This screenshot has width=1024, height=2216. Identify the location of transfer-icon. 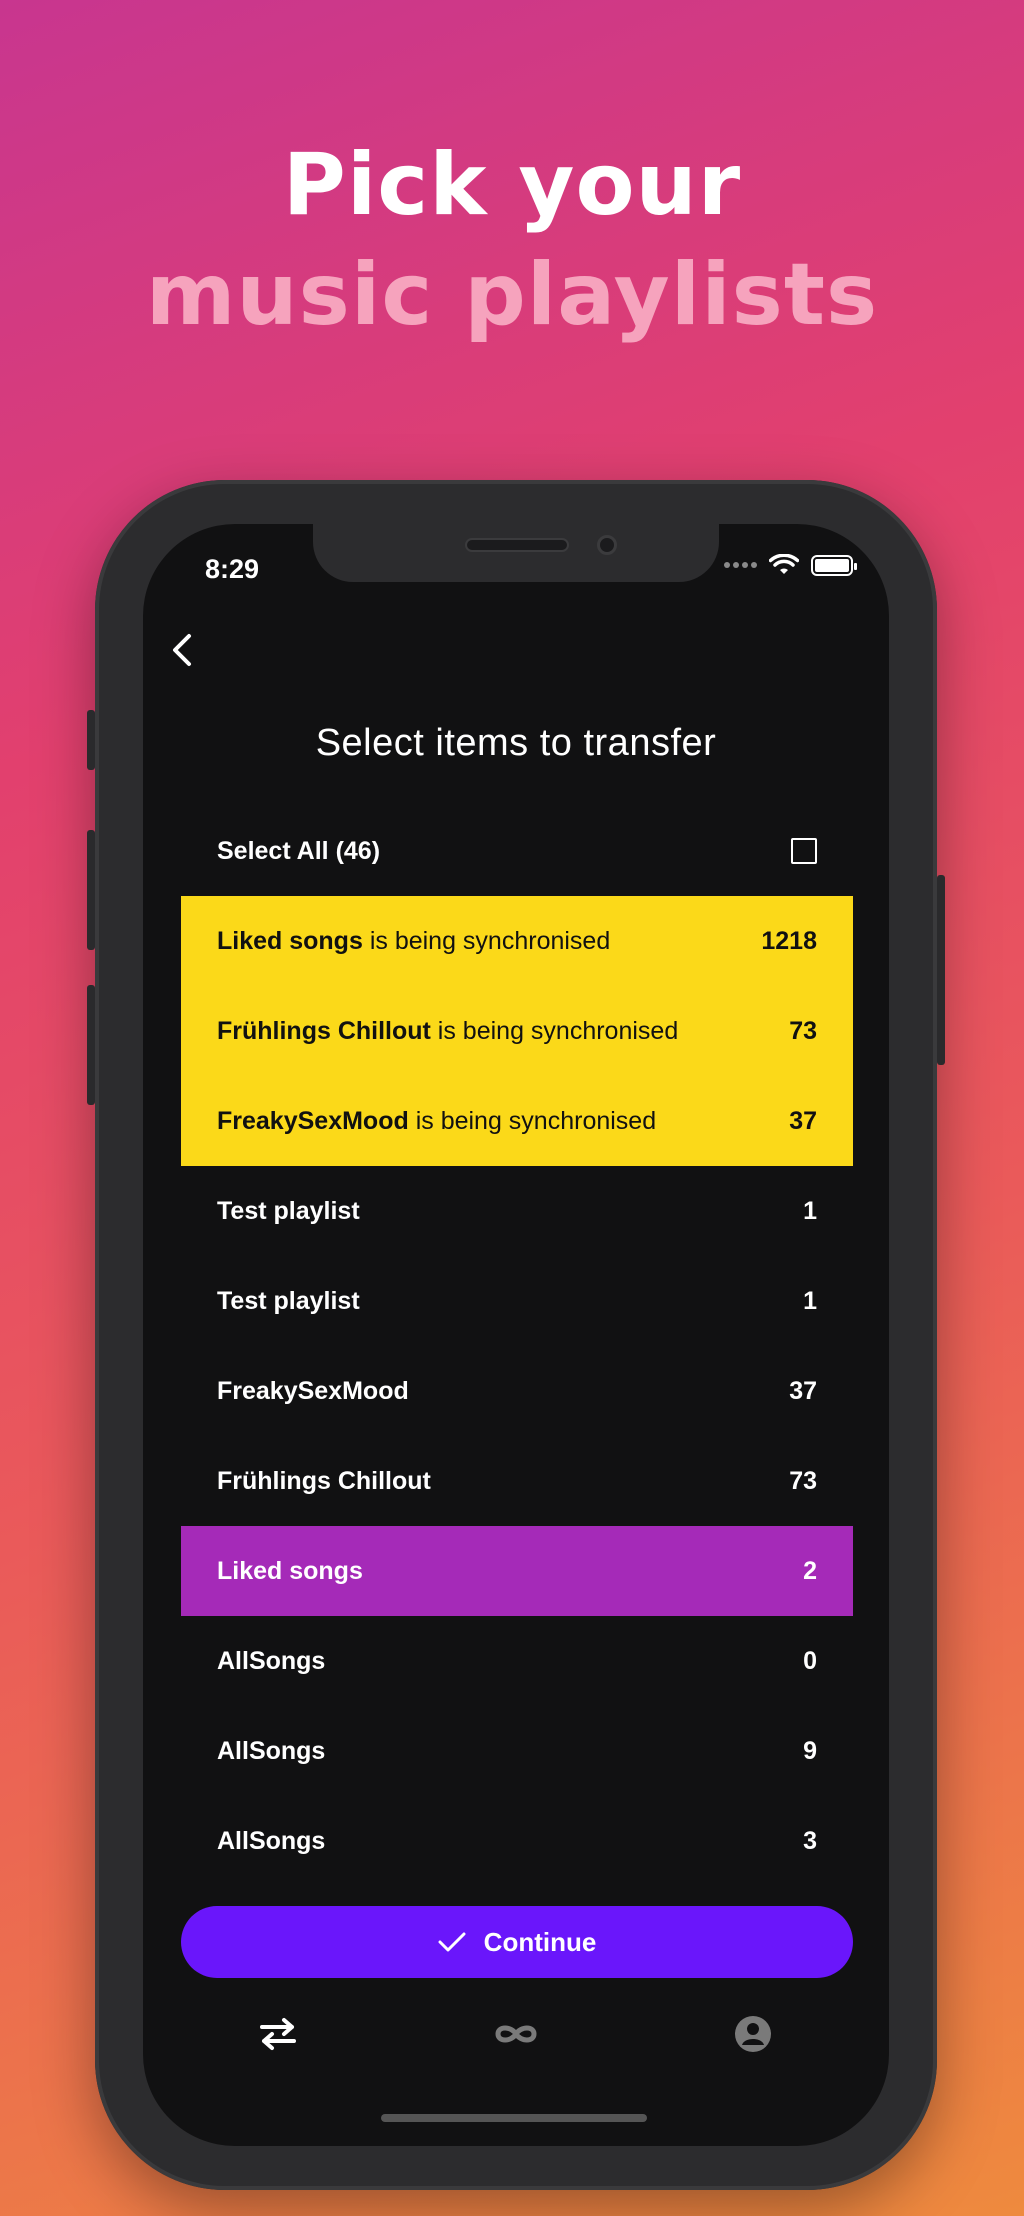
(278, 2034).